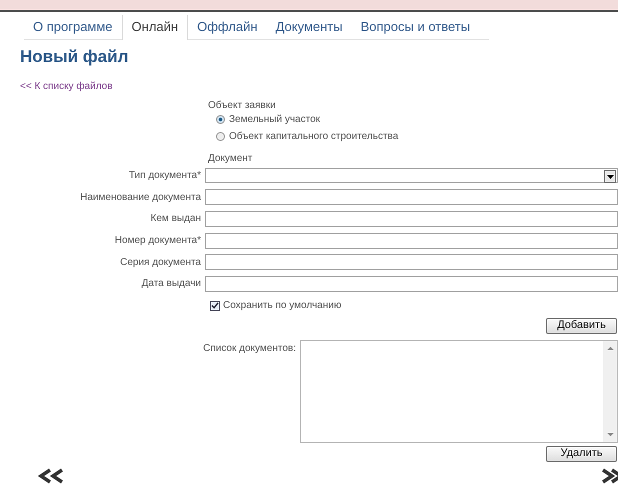 The width and height of the screenshot is (618, 498). Describe the element at coordinates (416, 27) in the screenshot. I see `tab: Вопросы и ответы` at that location.